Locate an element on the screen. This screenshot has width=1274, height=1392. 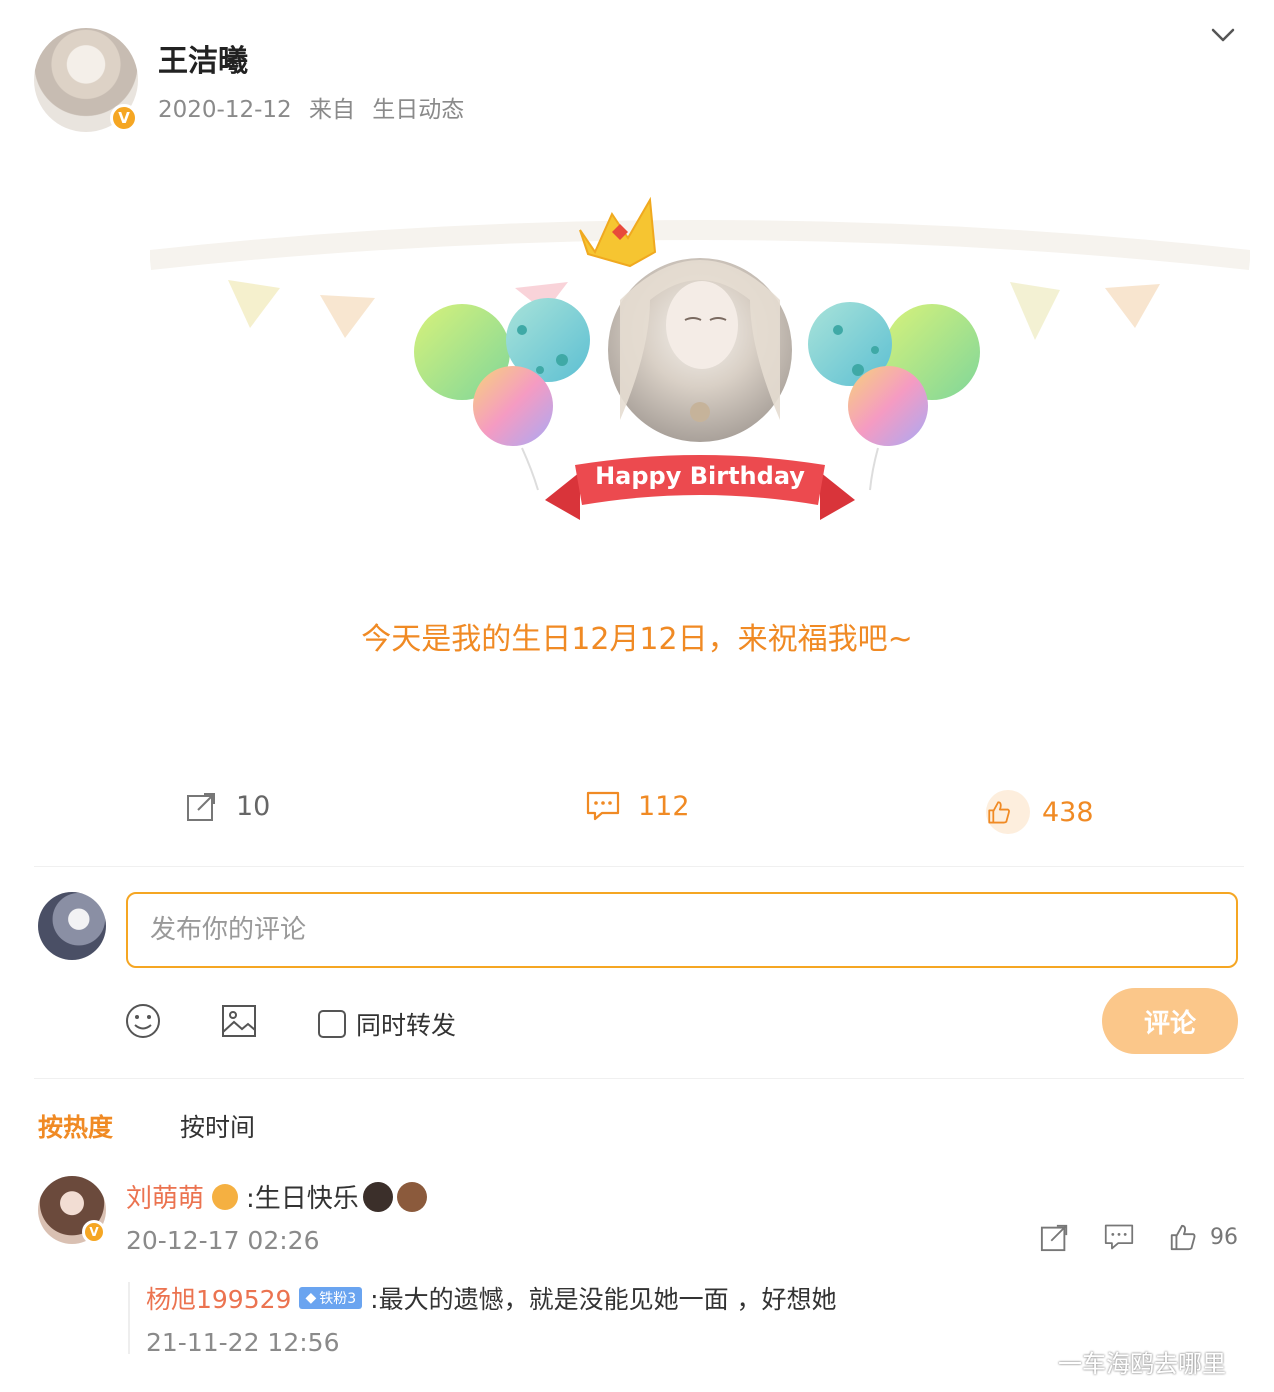
repost-button: 10 is located at coordinates (228, 806).